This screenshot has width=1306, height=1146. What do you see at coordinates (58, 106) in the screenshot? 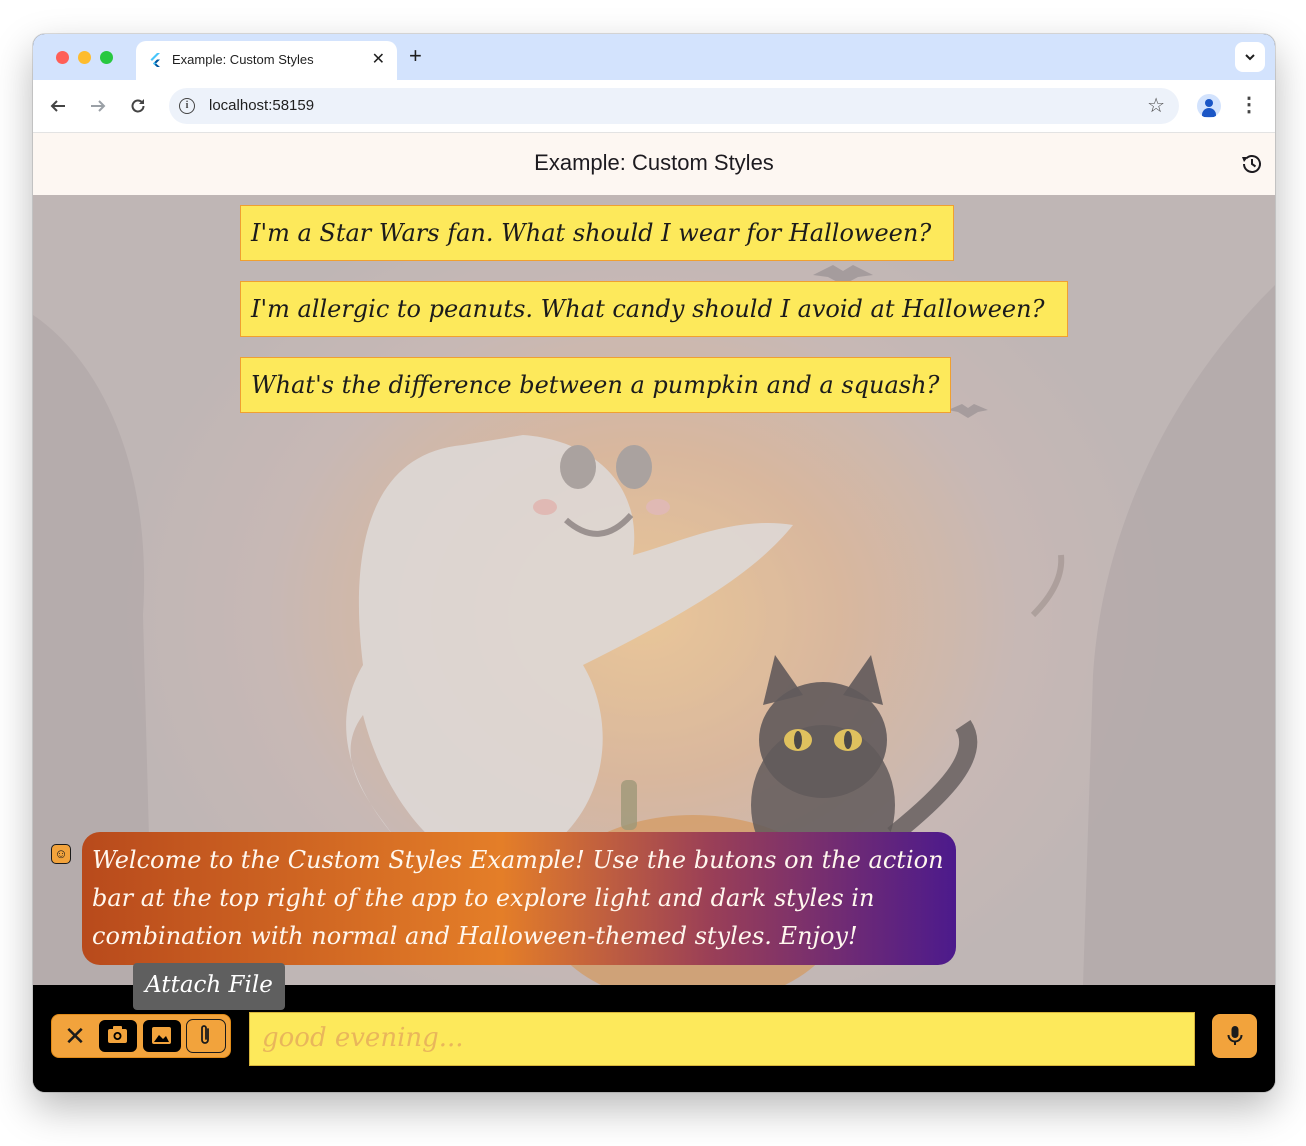
I see `back-icon` at bounding box center [58, 106].